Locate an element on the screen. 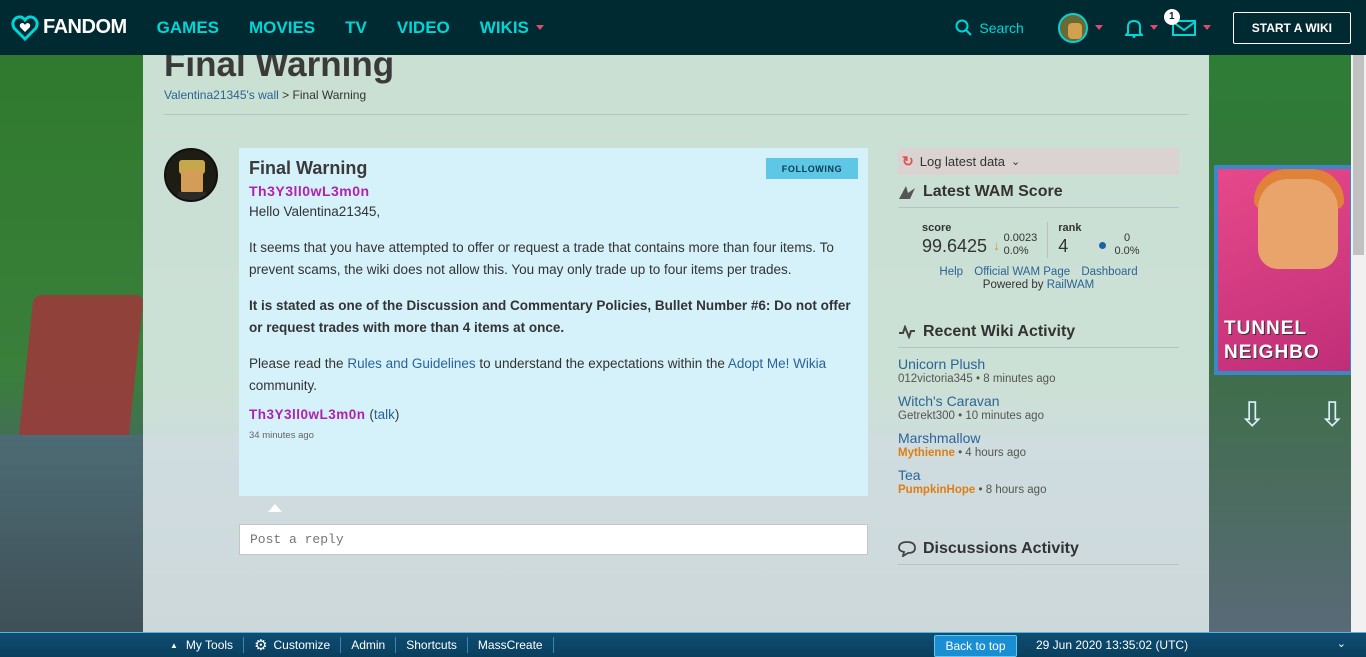 Image resolution: width=1366 pixels, height=657 pixels. wam-heading: Latest WAM Score is located at coordinates (1038, 195).